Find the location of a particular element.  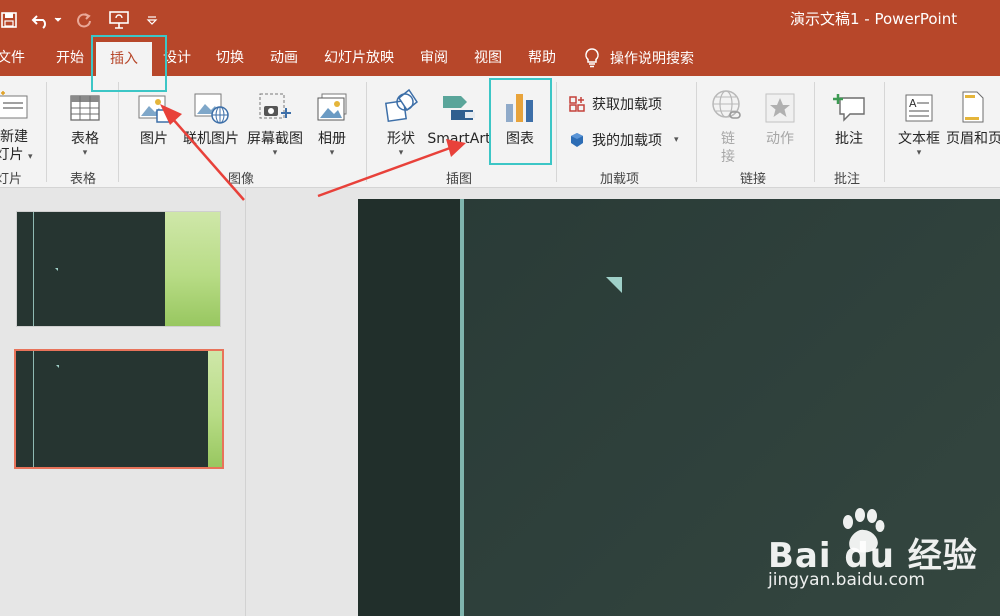

arrow-to-smartart is located at coordinates (391, 168).